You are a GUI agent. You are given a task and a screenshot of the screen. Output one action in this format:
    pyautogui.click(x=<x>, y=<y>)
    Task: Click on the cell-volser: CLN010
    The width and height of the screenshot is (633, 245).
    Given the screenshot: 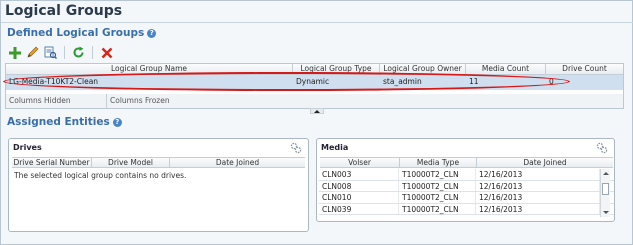 What is the action you would take?
    pyautogui.click(x=359, y=197)
    